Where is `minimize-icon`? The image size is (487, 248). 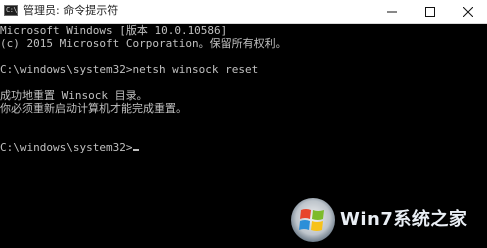
minimize-icon is located at coordinates (392, 12).